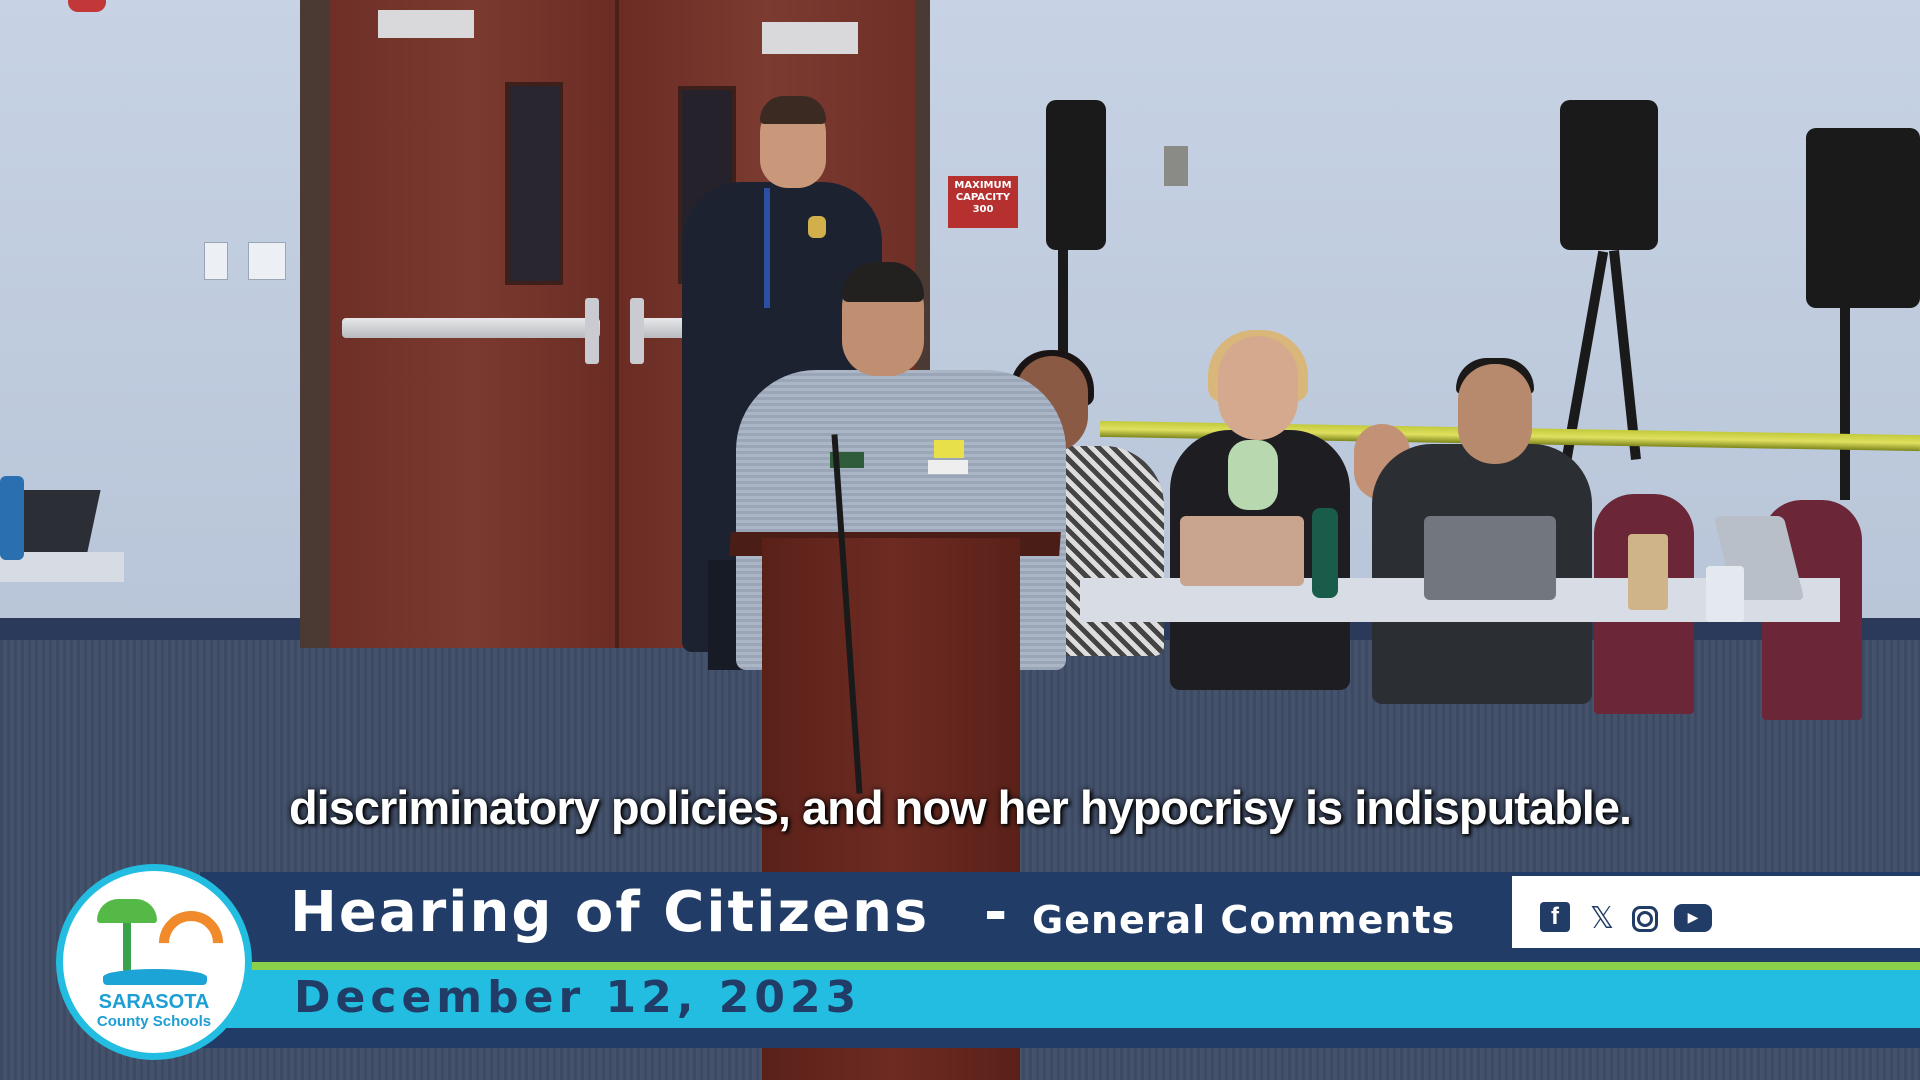 The height and width of the screenshot is (1080, 1920). What do you see at coordinates (1648, 572) in the screenshot?
I see `iced-drink-cup` at bounding box center [1648, 572].